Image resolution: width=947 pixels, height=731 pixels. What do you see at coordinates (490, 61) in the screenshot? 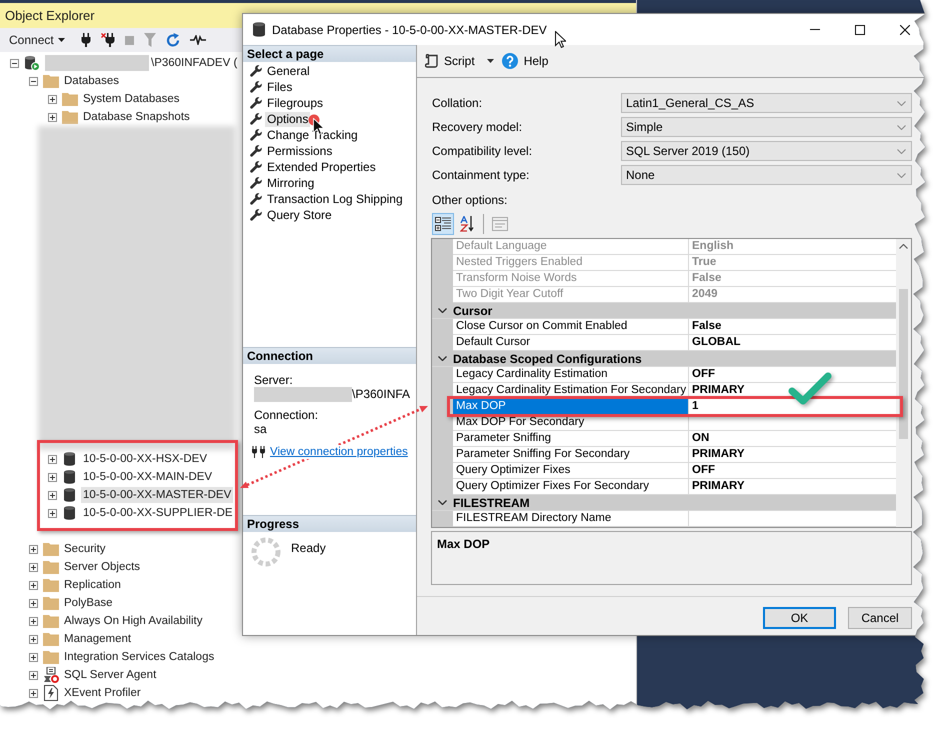
I see `caret-icon` at bounding box center [490, 61].